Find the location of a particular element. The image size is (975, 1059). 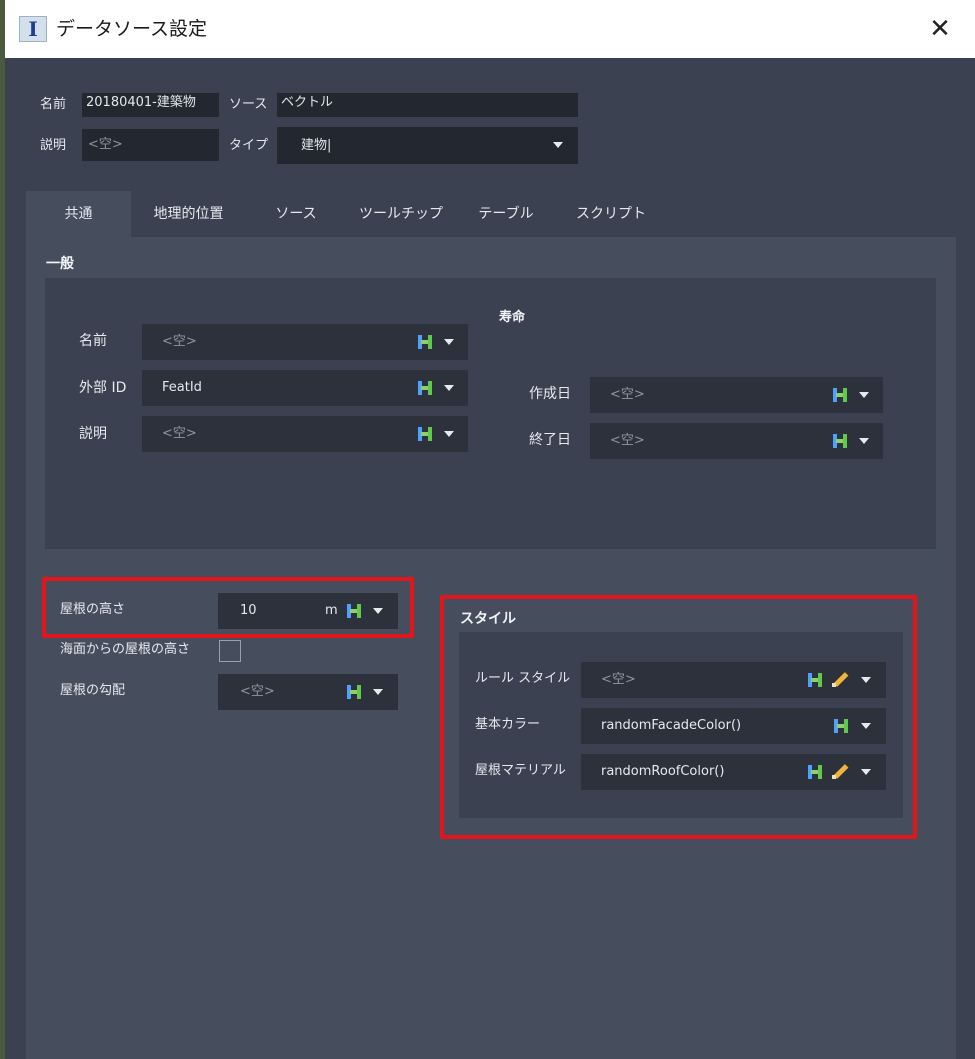

tab-geolocation: 地理的位置 is located at coordinates (188, 214).